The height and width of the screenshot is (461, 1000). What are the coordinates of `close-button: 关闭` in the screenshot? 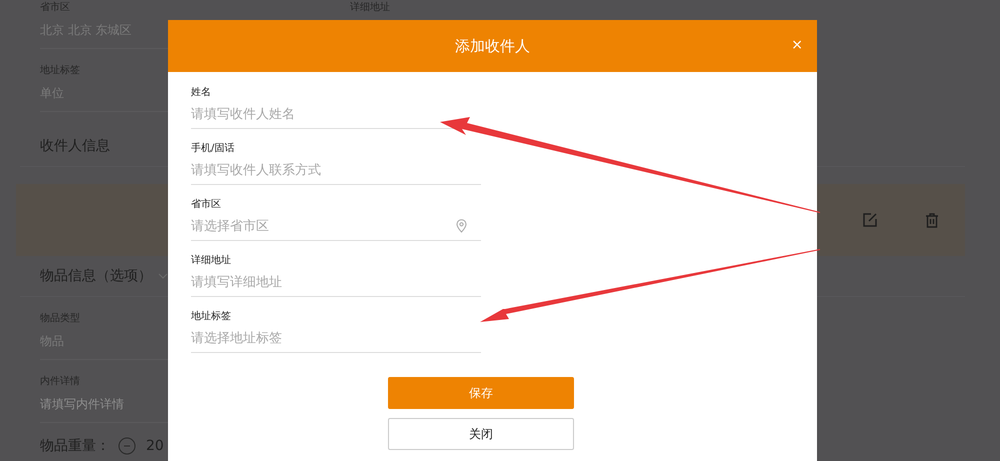 It's located at (481, 434).